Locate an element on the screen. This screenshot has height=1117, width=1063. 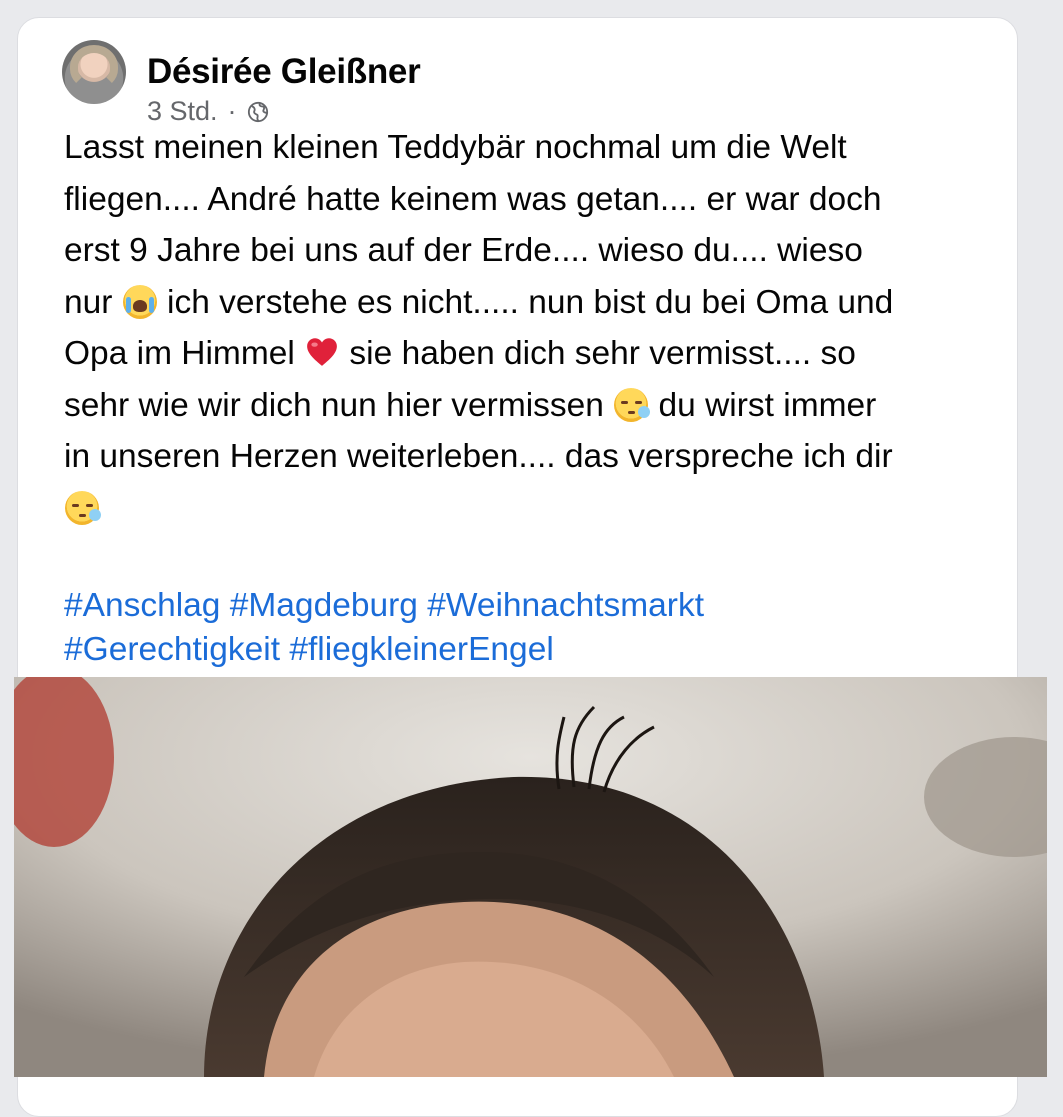
loudly-crying-face-icon is located at coordinates (139, 301).